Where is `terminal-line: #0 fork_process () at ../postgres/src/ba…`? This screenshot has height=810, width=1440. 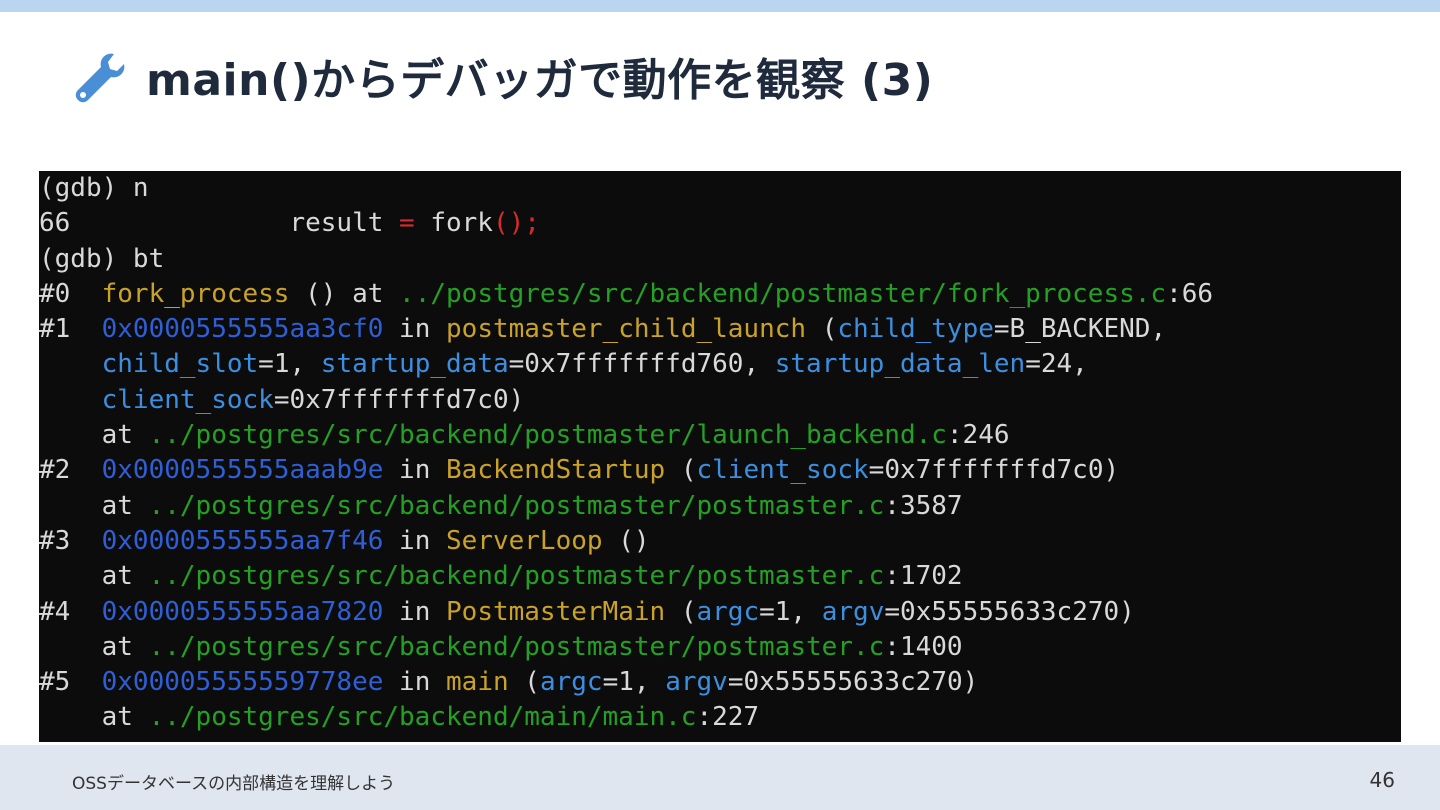 terminal-line: #0 fork_process () at ../postgres/src/ba… is located at coordinates (626, 294).